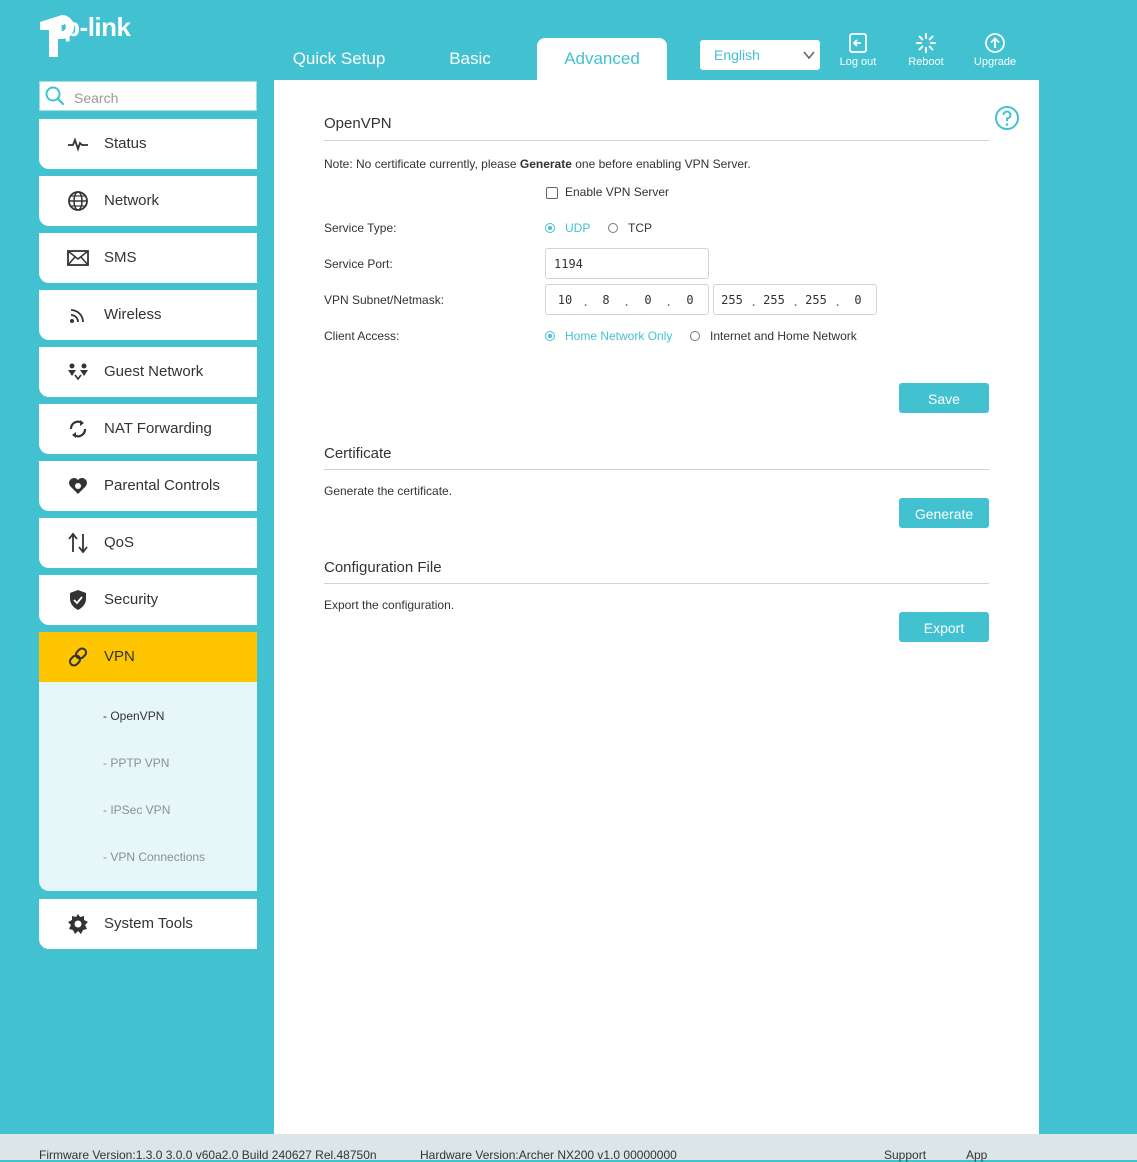  I want to click on vpn-netmask-field: . . ., so click(795, 299).